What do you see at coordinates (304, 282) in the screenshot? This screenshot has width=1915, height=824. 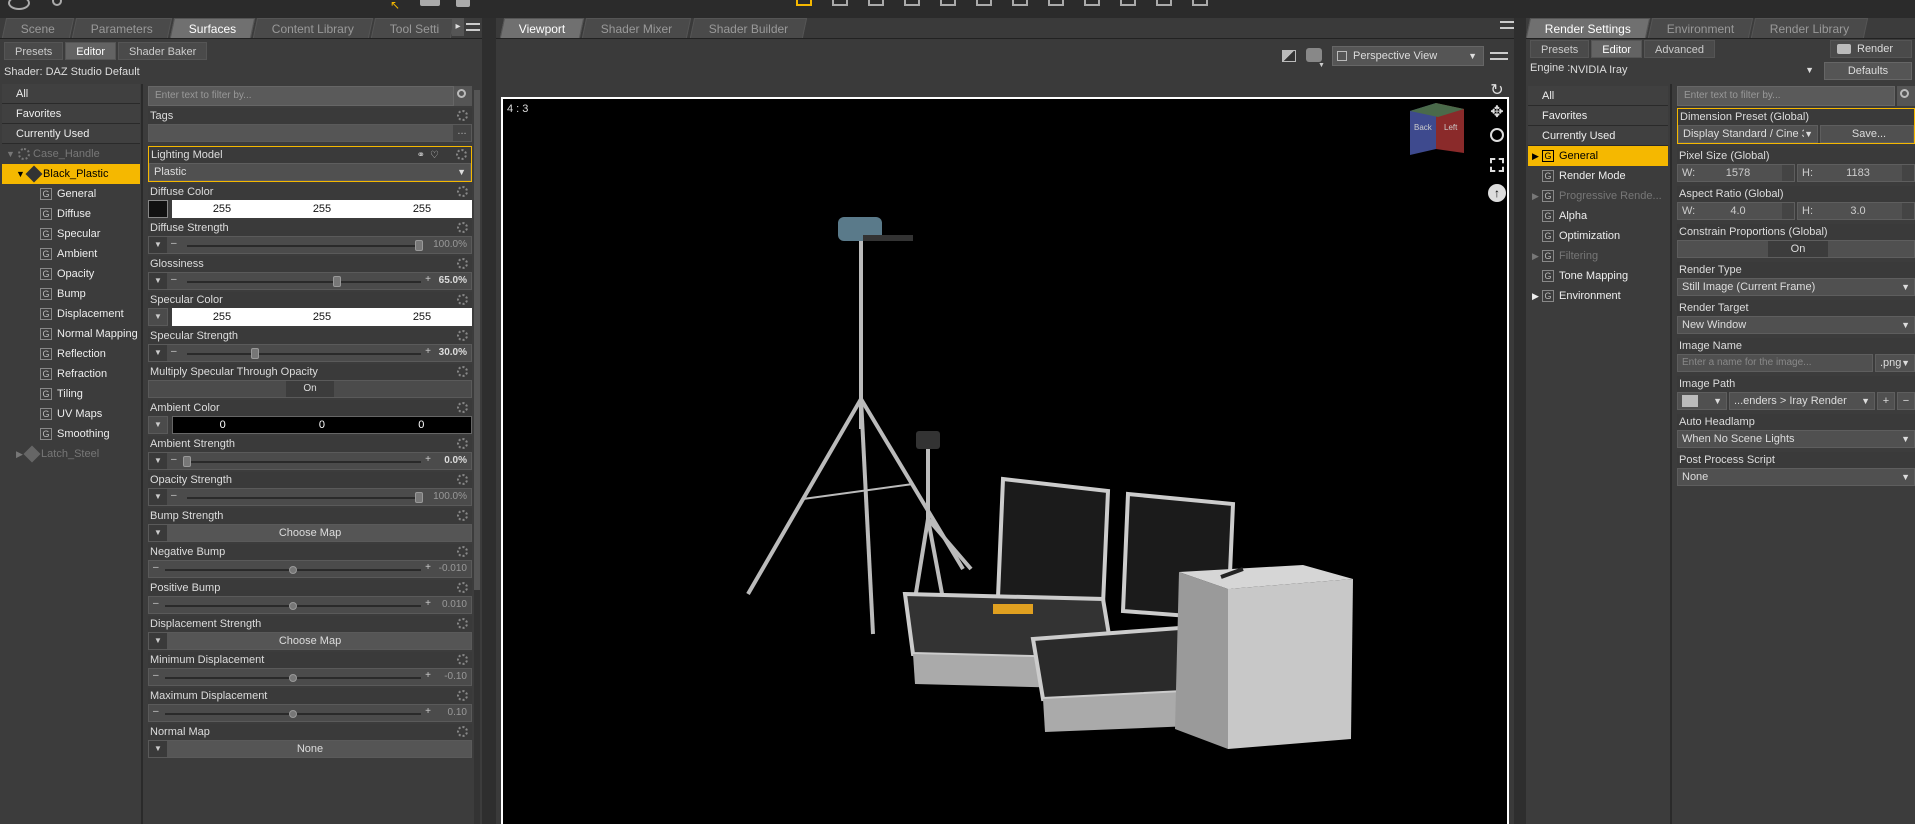 I see `slider-track` at bounding box center [304, 282].